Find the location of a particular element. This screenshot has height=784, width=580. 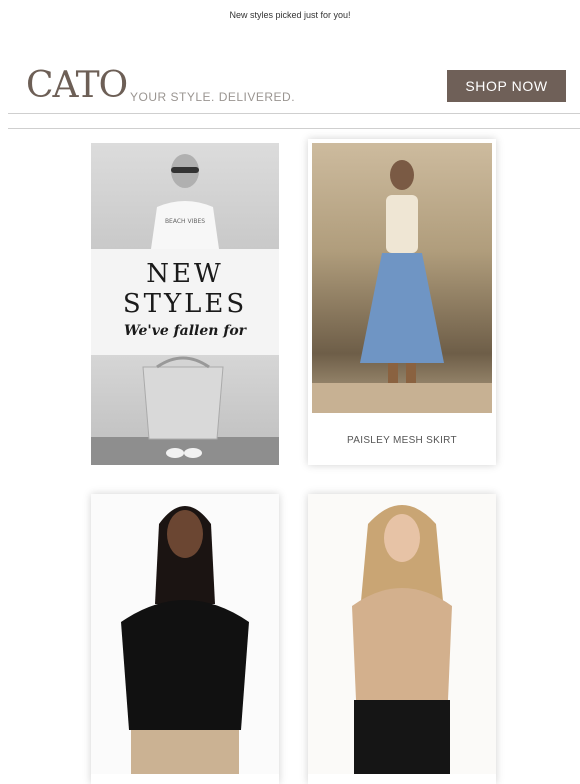

product-card-tan-top is located at coordinates (402, 639).